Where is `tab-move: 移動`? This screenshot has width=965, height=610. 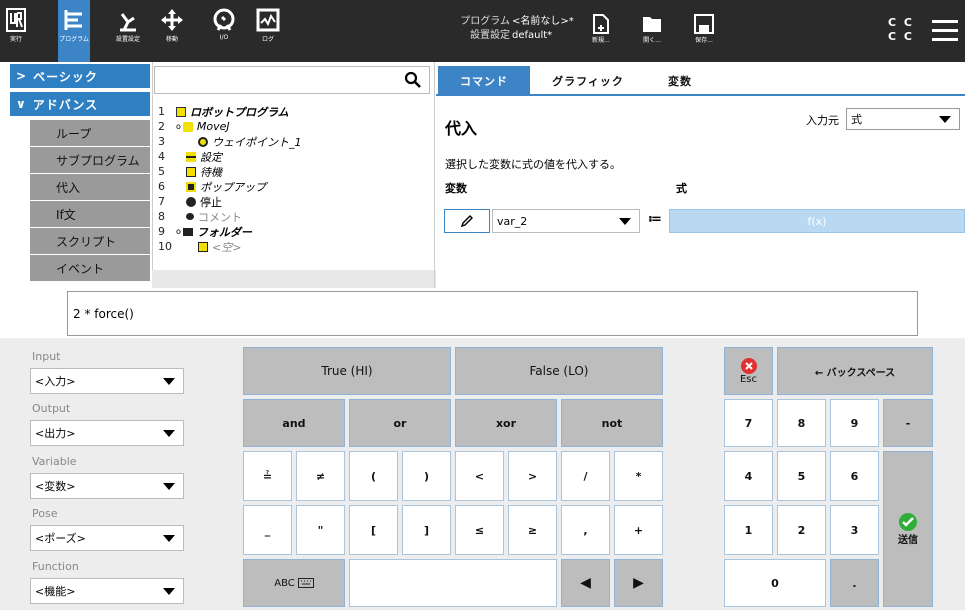
tab-move: 移動 is located at coordinates (172, 31).